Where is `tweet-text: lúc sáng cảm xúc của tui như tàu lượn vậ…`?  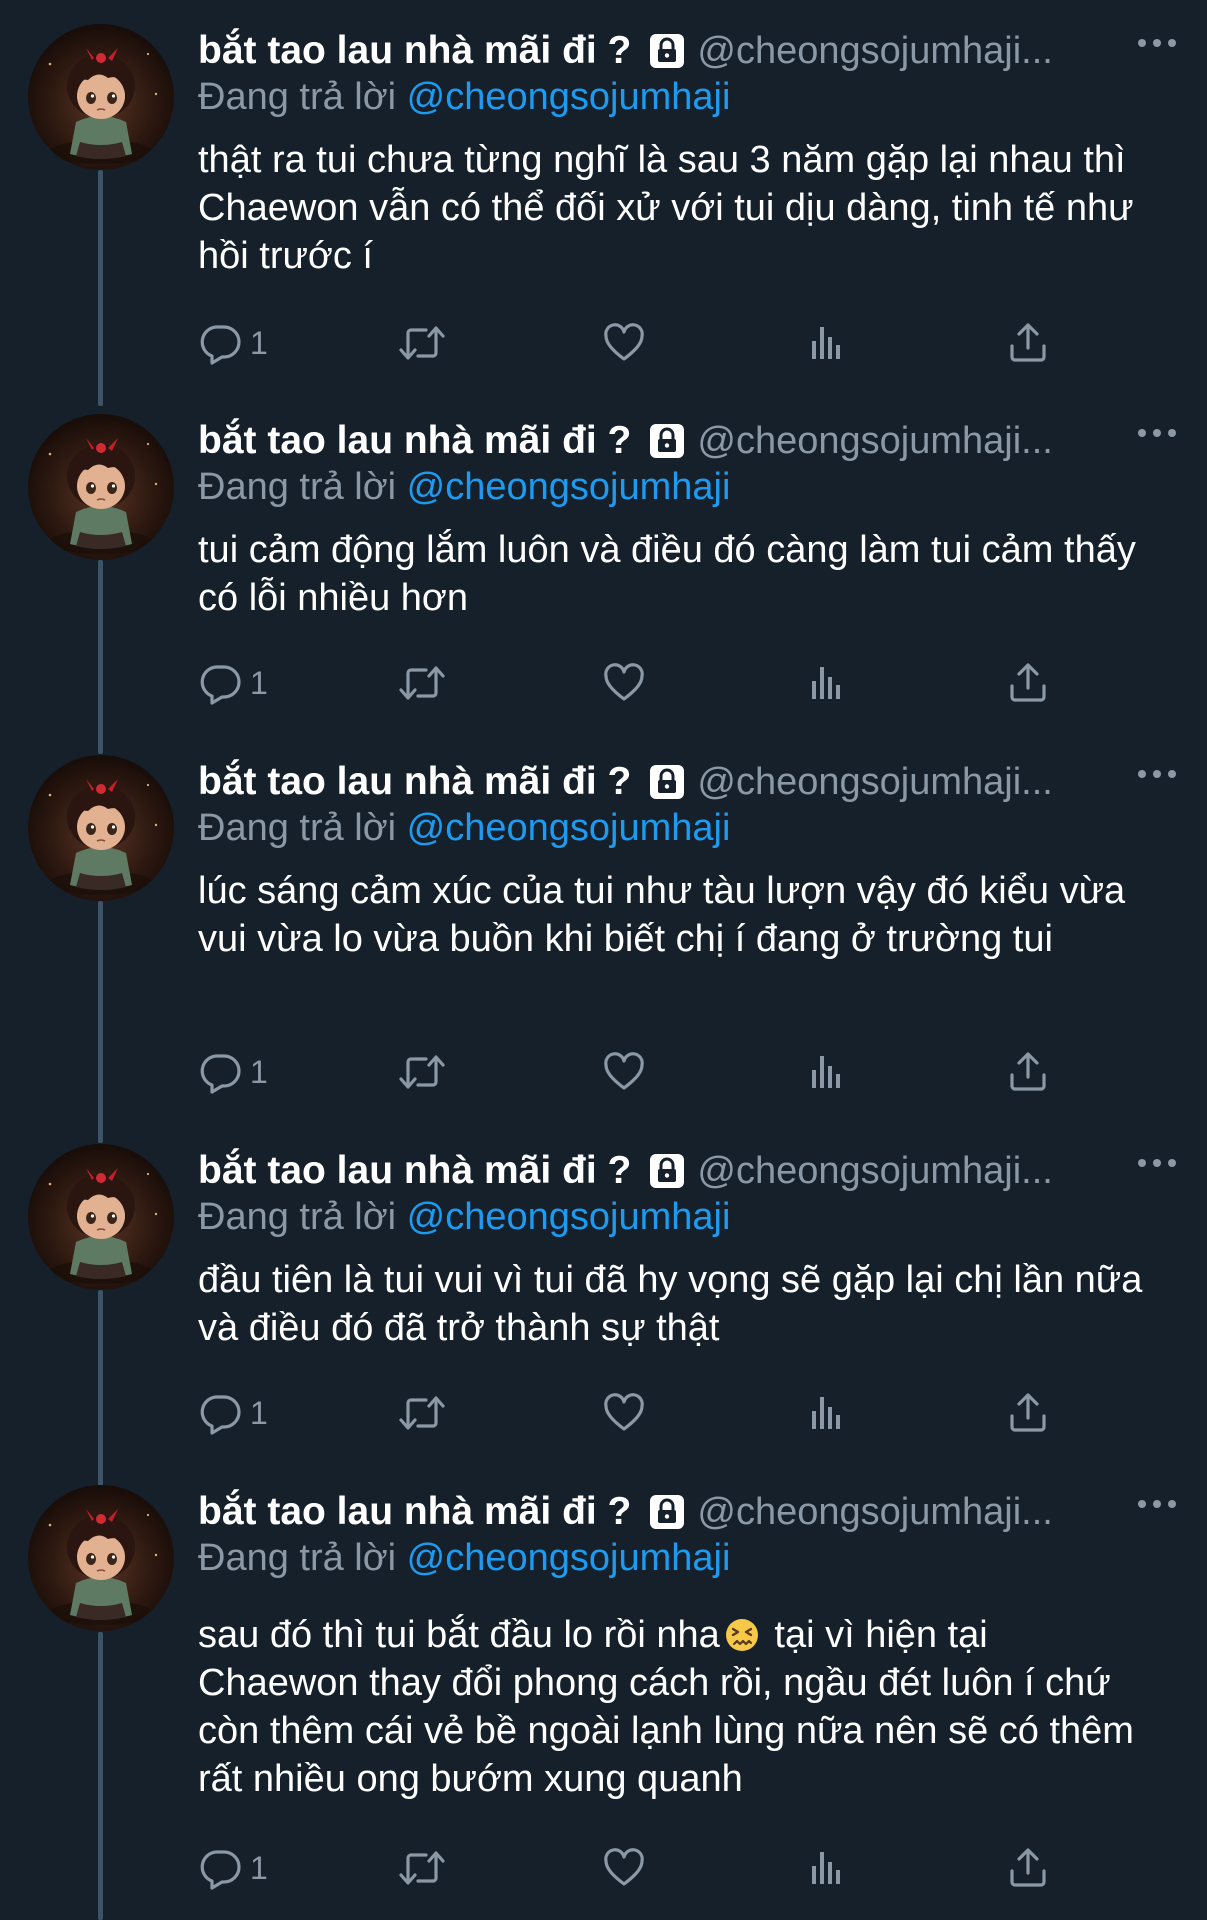 tweet-text: lúc sáng cảm xúc của tui như tàu lượn vậ… is located at coordinates (662, 915).